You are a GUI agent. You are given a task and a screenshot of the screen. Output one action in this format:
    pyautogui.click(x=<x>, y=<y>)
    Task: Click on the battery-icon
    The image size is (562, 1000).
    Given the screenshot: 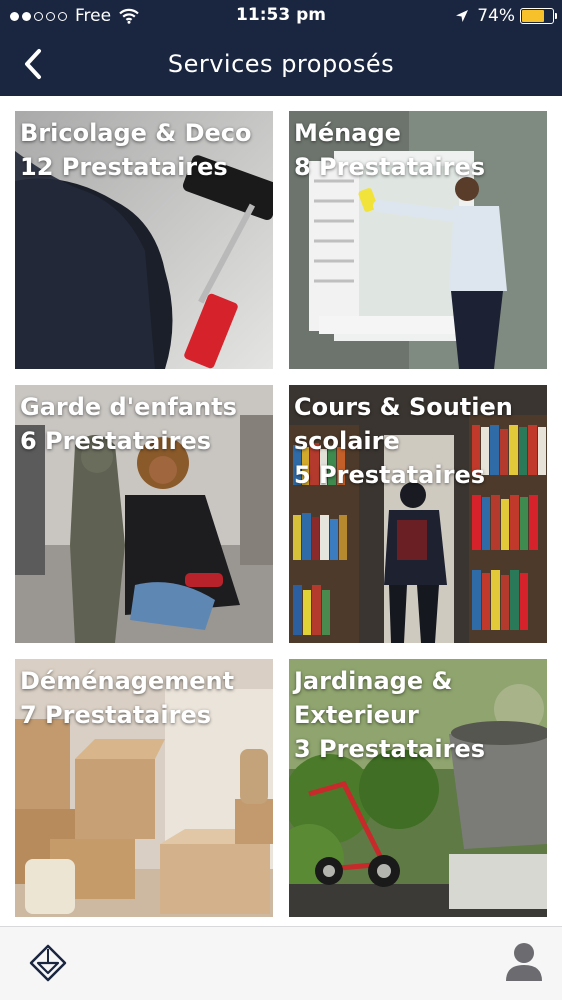 What is the action you would take?
    pyautogui.click(x=538, y=16)
    